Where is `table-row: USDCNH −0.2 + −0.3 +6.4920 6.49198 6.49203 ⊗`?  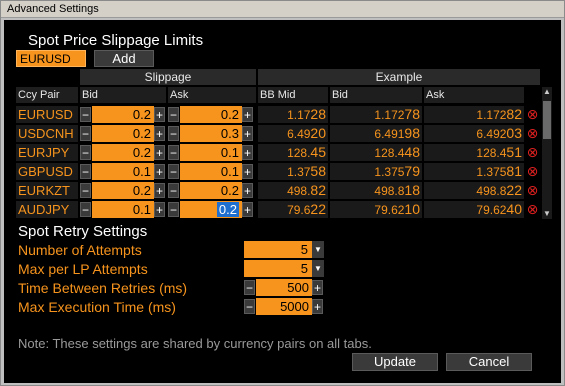 table-row: USDCNH −0.2 + −0.3 +6.4920 6.49198 6.49203 ⊗ is located at coordinates (278, 133).